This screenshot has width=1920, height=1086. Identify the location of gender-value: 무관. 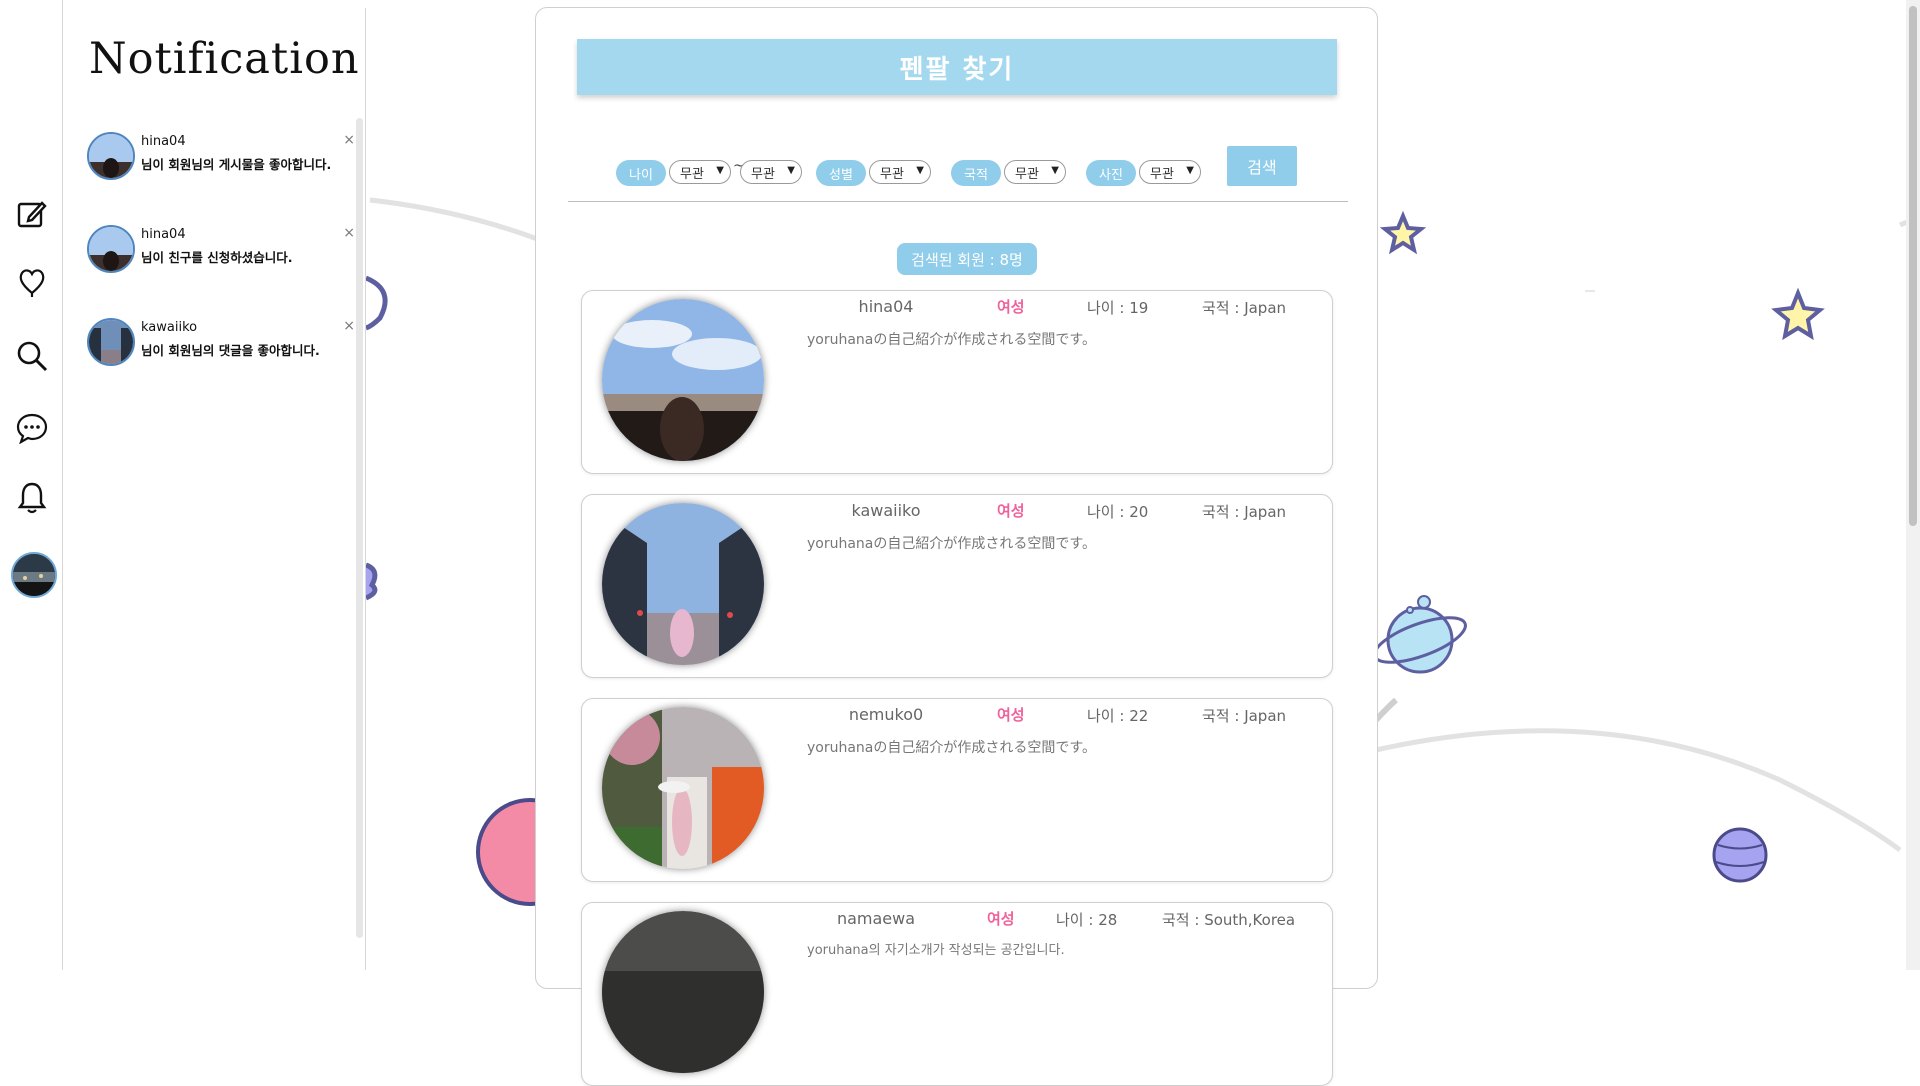
(892, 174).